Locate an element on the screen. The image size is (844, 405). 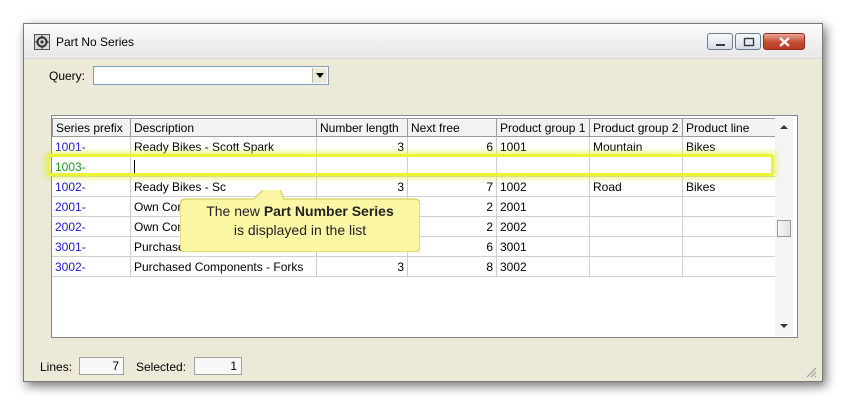
cell-series-prefix: 2001- is located at coordinates (91, 207).